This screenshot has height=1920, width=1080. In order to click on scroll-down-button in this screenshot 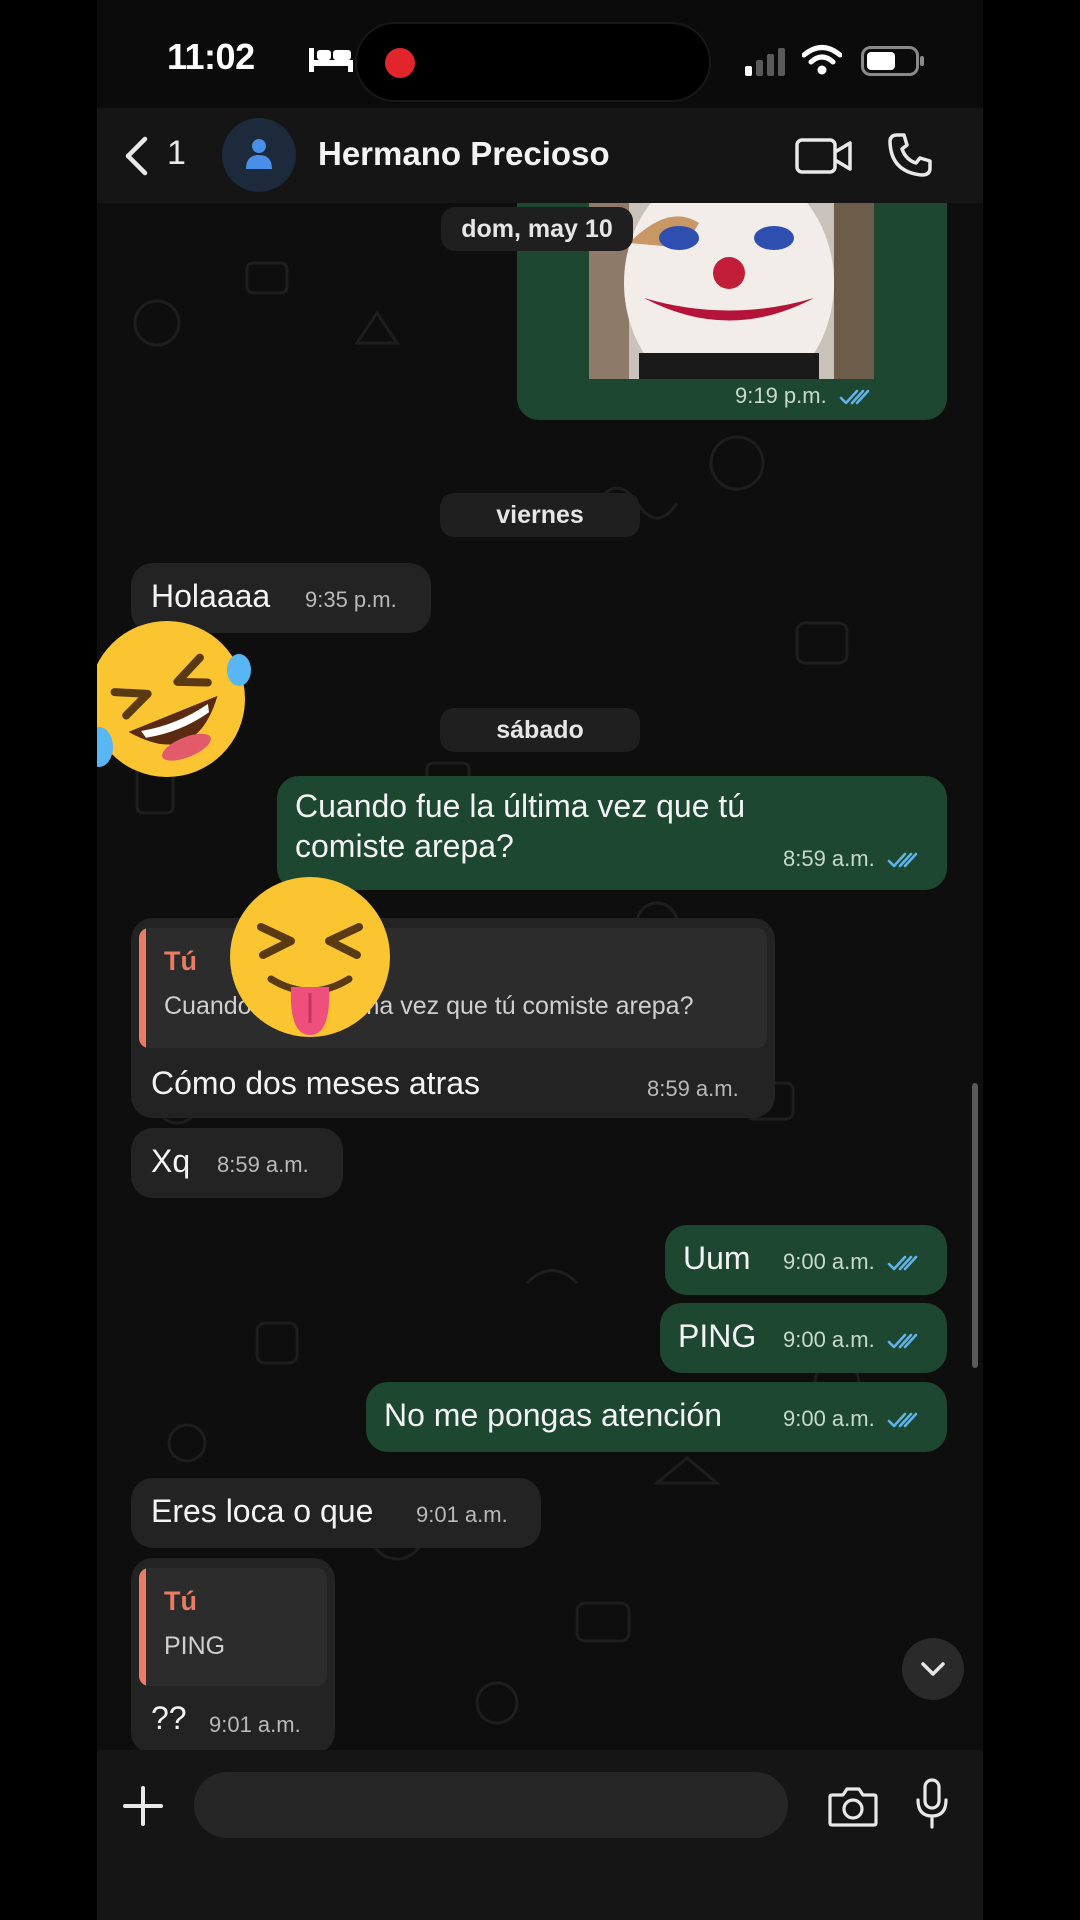, I will do `click(933, 1669)`.